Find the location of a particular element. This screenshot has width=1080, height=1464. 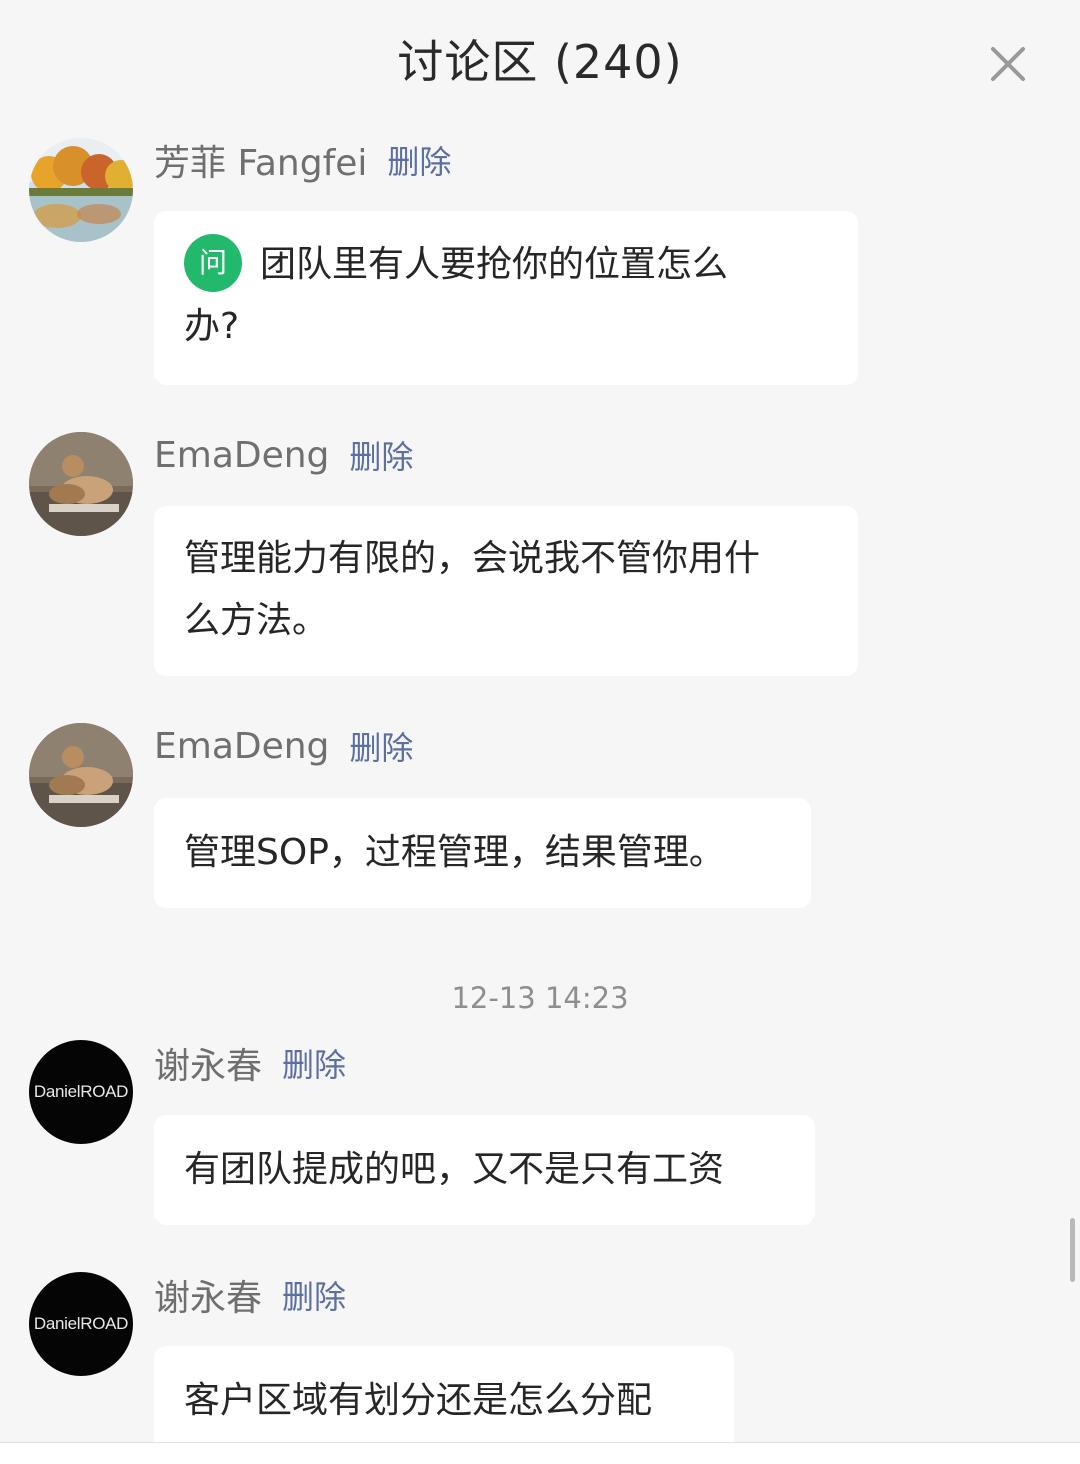

page-title: 讨论区 (240) is located at coordinates (540, 62).